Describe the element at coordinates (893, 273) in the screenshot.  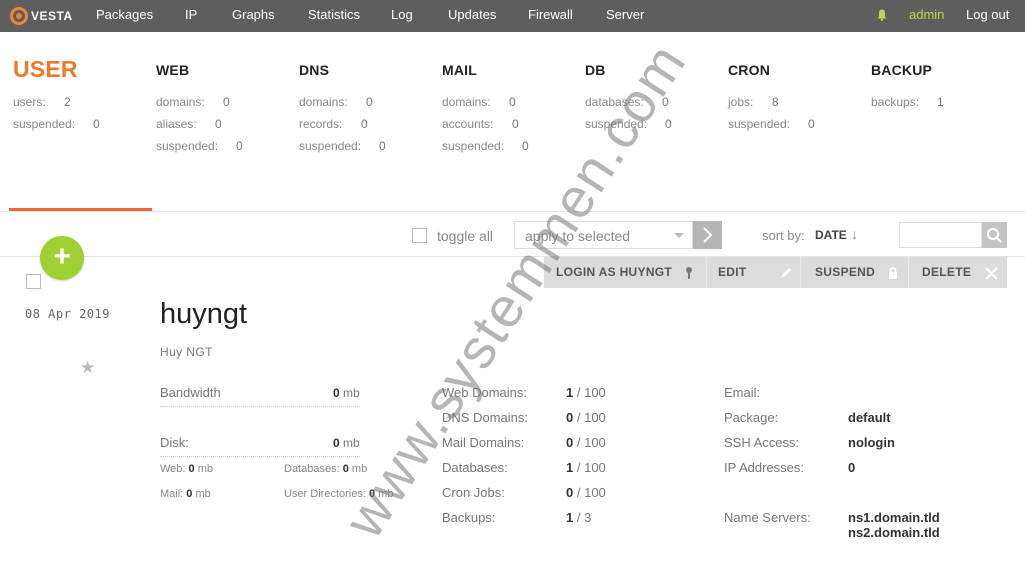
I see `lock-icon` at that location.